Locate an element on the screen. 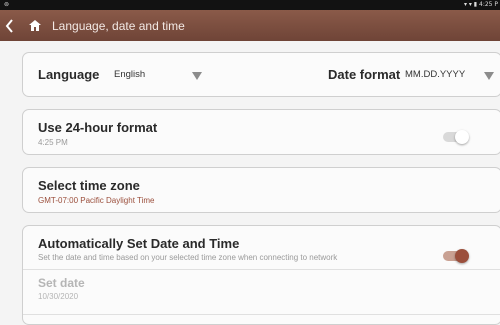 Image resolution: width=500 pixels, height=325 pixels. hour24-title: Use 24-hour format is located at coordinates (98, 127).